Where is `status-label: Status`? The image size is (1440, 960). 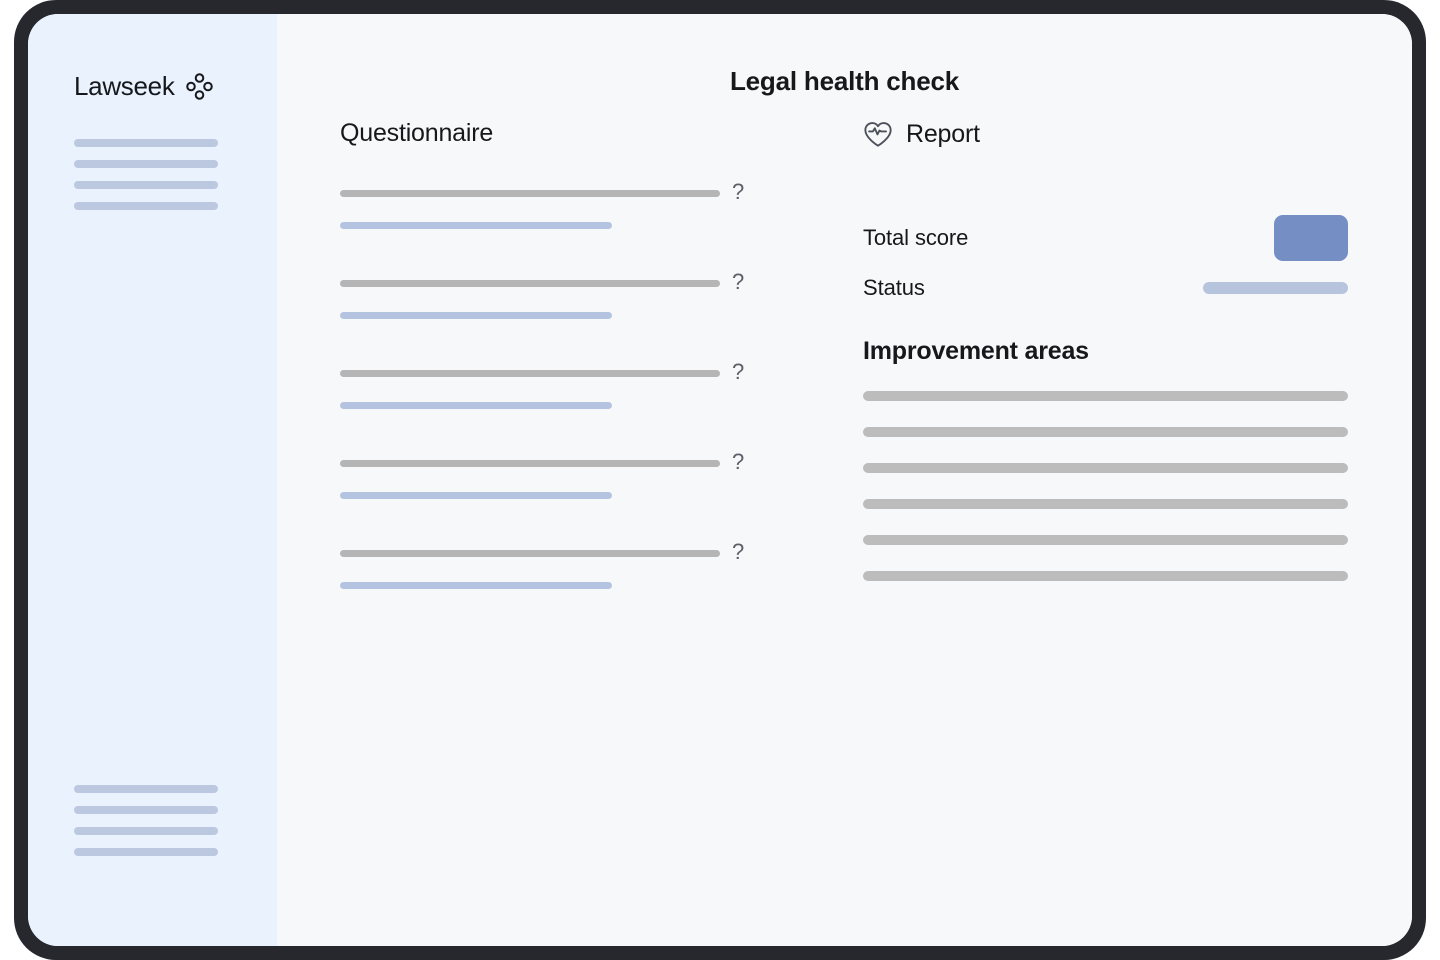
status-label: Status is located at coordinates (894, 287).